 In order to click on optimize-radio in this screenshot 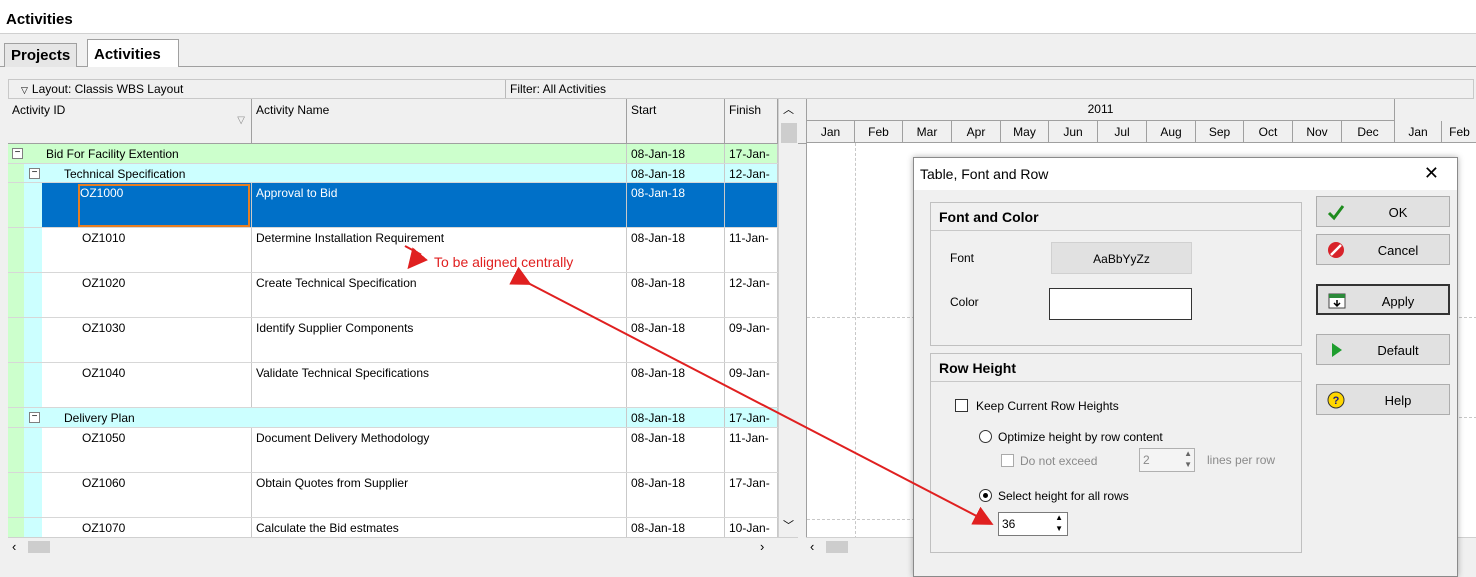, I will do `click(985, 436)`.